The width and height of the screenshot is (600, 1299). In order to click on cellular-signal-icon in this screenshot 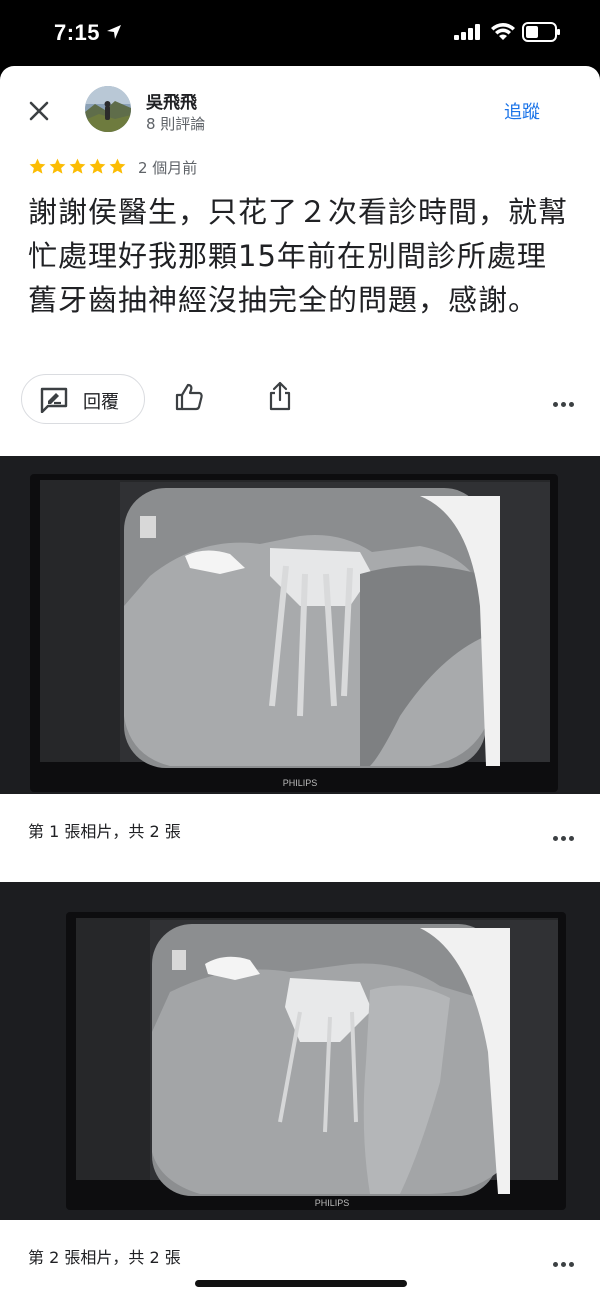, I will do `click(467, 32)`.